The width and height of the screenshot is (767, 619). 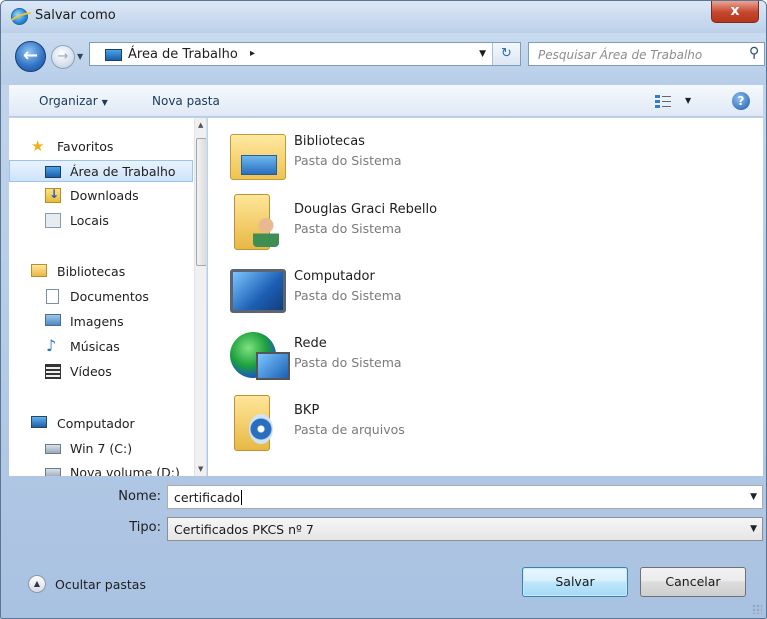 What do you see at coordinates (101, 448) in the screenshot?
I see `sidebar-item-label: Win 7 (C:)` at bounding box center [101, 448].